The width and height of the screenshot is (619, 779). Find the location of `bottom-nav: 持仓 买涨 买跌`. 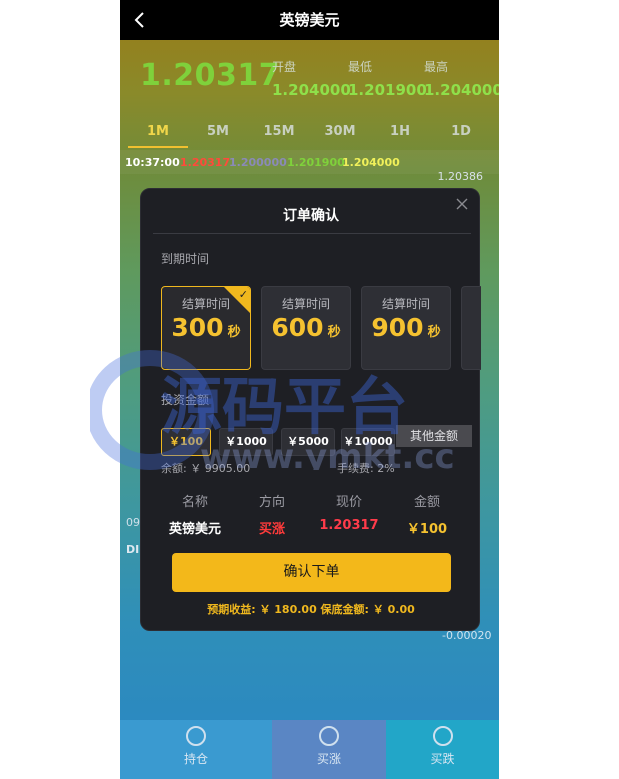

bottom-nav: 持仓 买涨 买跌 is located at coordinates (309, 749).